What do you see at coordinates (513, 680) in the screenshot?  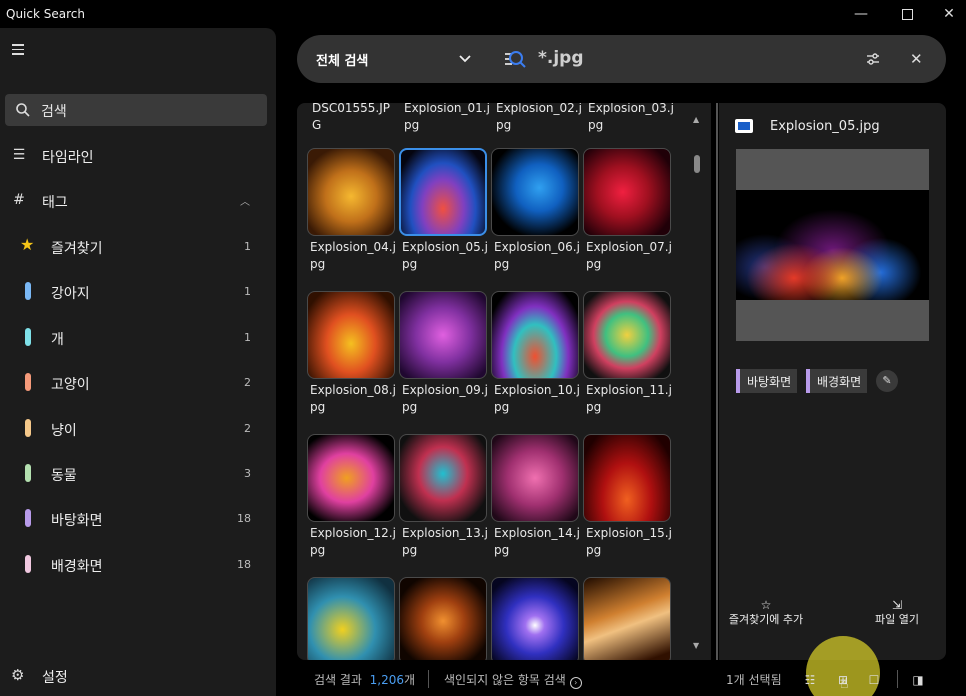 I see `search-unindexed-link: 색인되지 않은 항목 검색 ›` at bounding box center [513, 680].